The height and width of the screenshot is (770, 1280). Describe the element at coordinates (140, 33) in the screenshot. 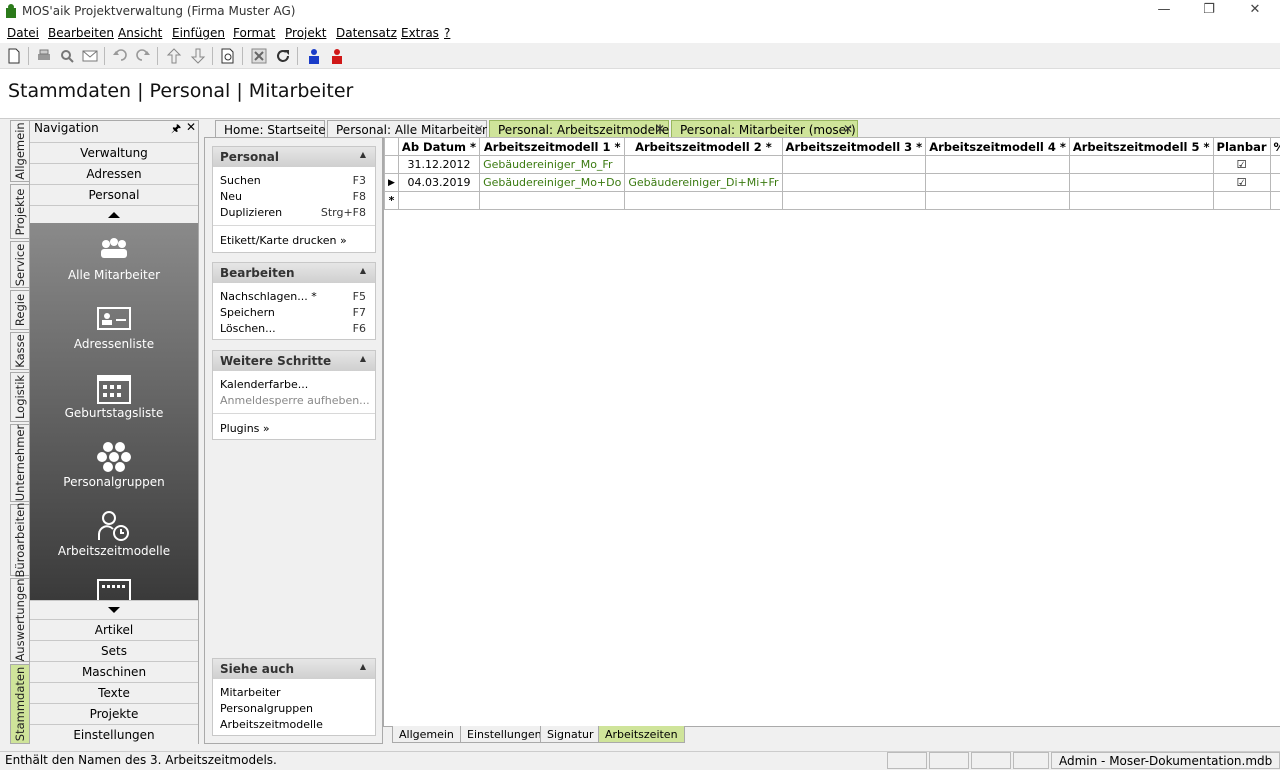

I see `menu-ansicht: Ansicht` at that location.